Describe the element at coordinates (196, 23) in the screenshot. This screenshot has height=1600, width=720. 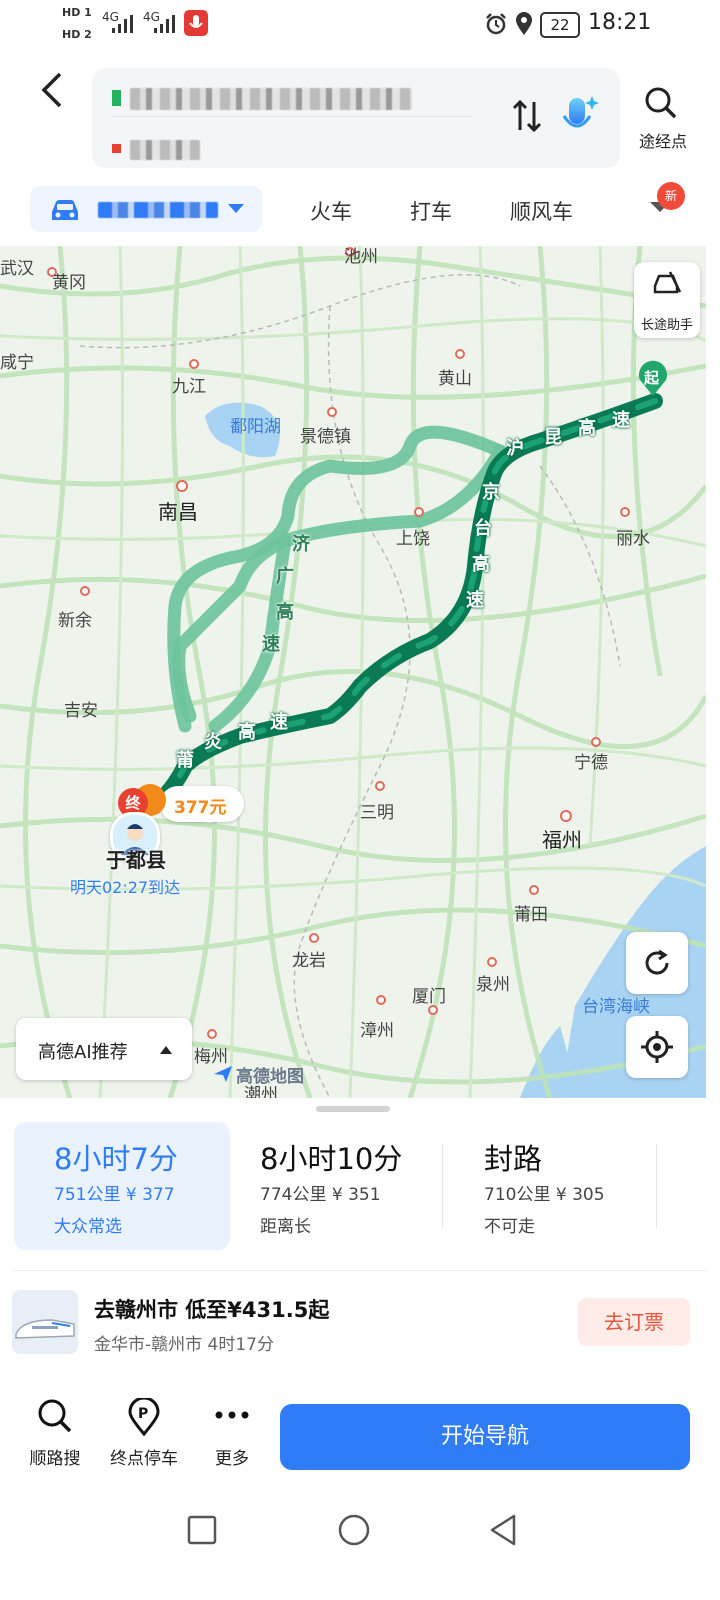
I see `recording-icon` at that location.